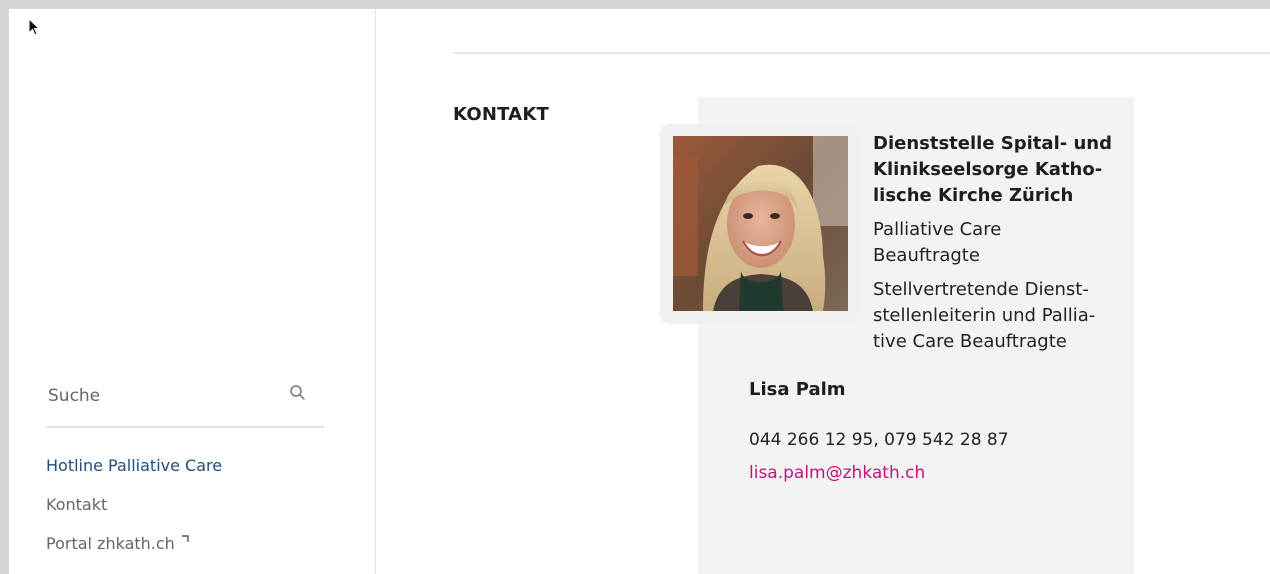 The width and height of the screenshot is (1270, 574). I want to click on role-line: tive Care Beauftragte, so click(970, 341).